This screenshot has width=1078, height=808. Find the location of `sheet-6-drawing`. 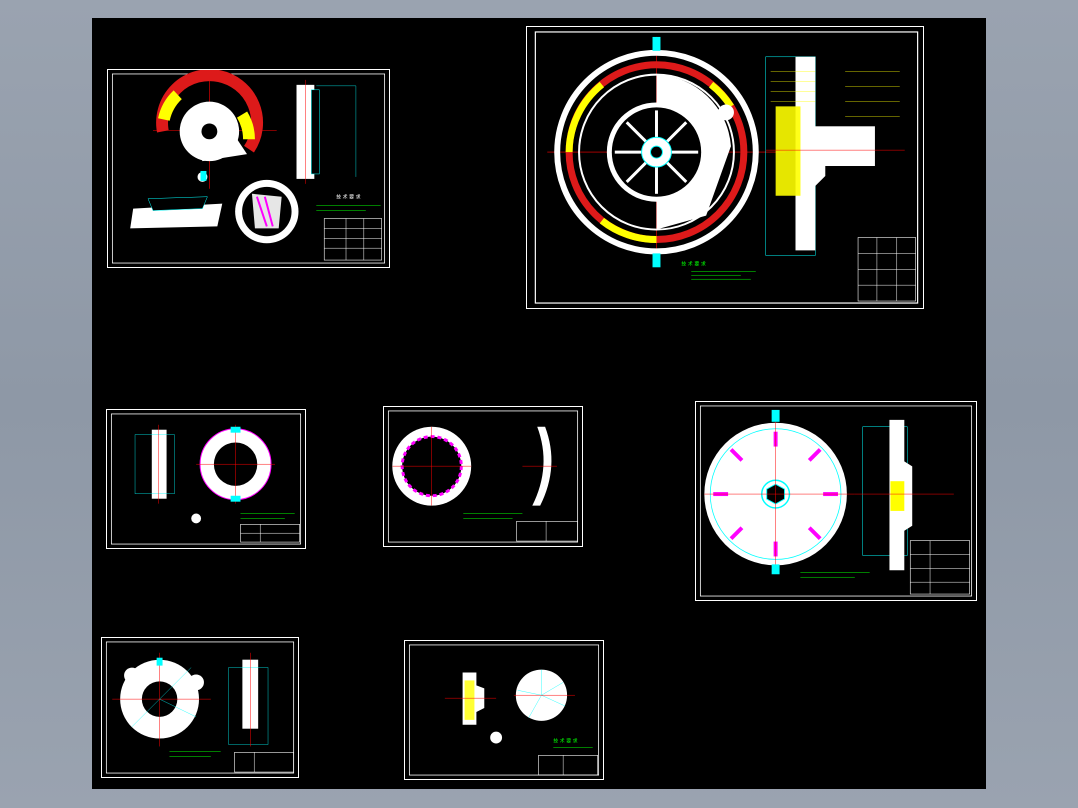

sheet-6-drawing is located at coordinates (200, 707).